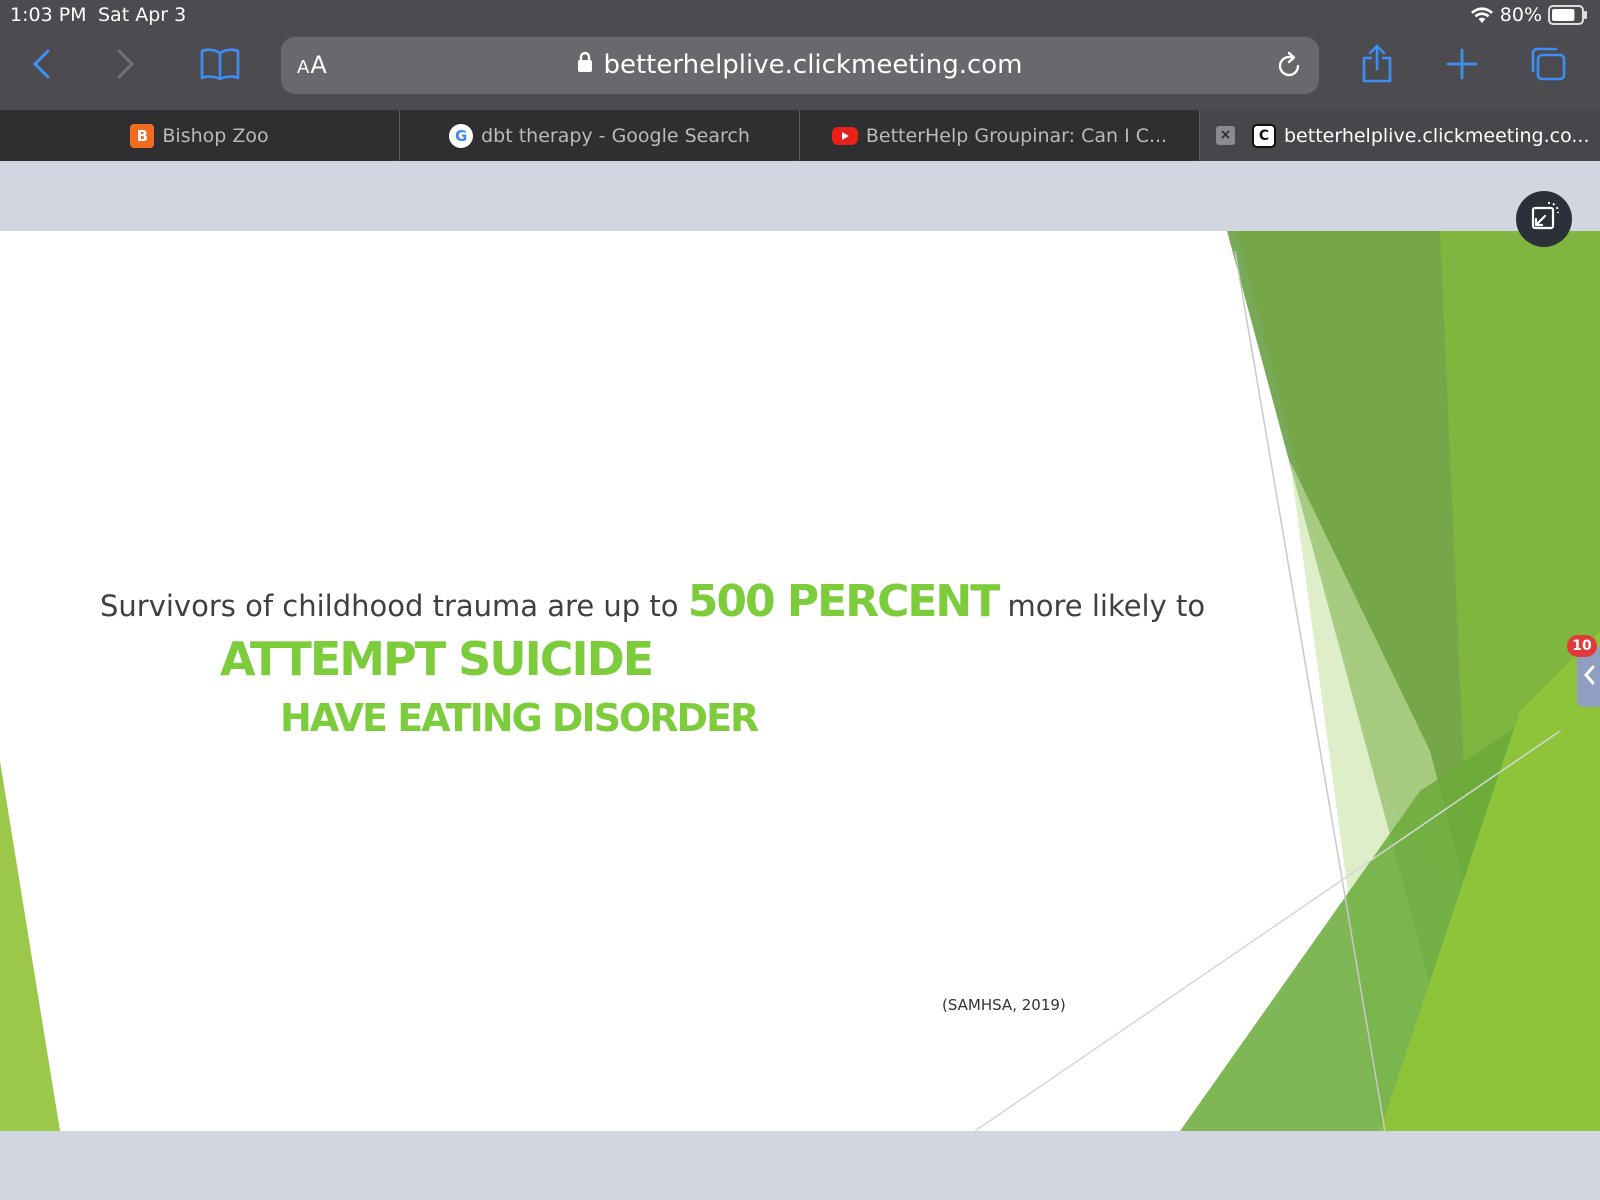 The width and height of the screenshot is (1600, 1200). I want to click on status-bar: 1:03 PM Sat Apr 3 80%, so click(800, 16).